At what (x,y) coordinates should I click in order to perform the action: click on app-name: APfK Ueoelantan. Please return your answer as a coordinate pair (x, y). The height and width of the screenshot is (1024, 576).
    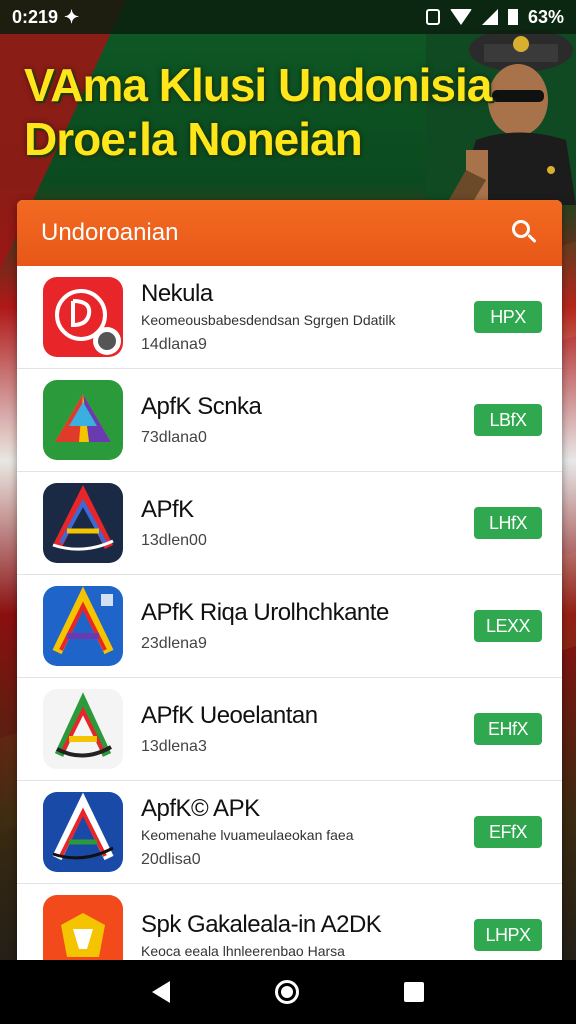
    Looking at the image, I should click on (229, 715).